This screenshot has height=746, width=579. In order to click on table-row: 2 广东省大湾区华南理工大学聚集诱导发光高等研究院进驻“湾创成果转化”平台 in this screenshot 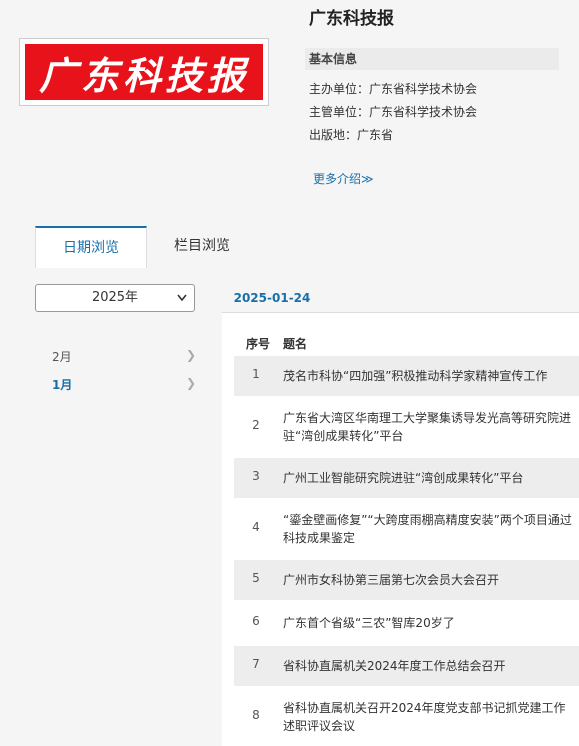, I will do `click(406, 427)`.